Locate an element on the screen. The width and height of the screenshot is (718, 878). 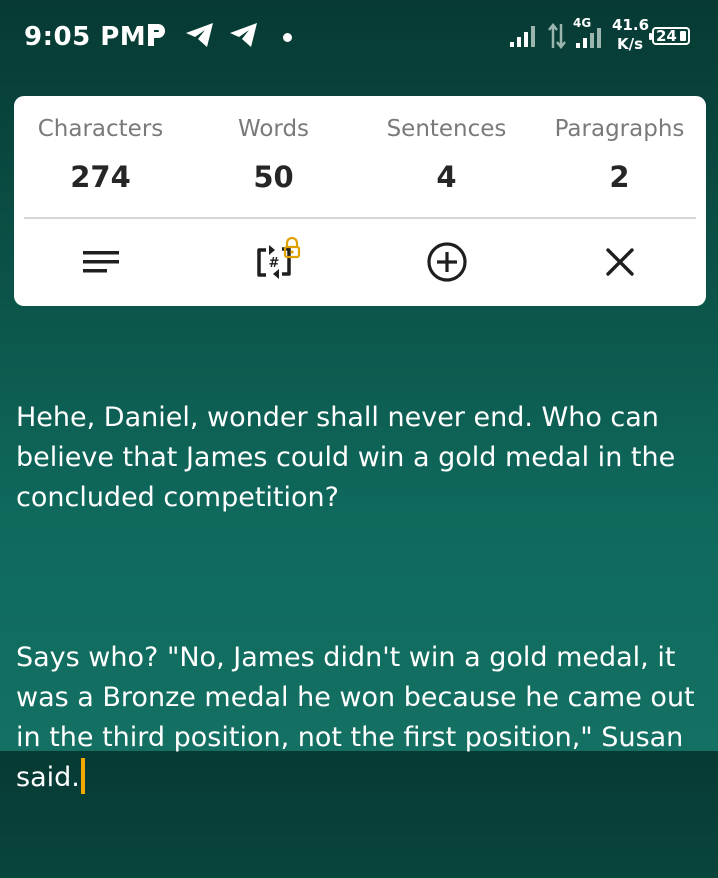
stat-sentences-label: Sentences is located at coordinates (446, 129).